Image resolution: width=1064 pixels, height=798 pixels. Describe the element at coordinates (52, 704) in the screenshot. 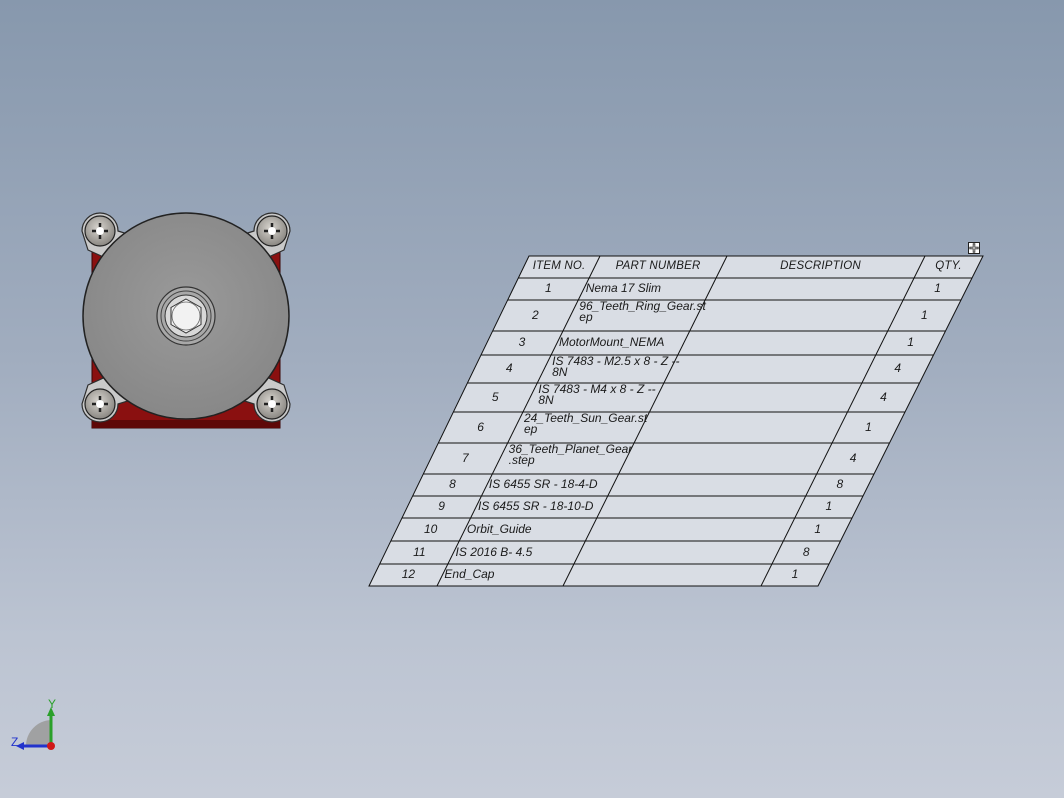

I see `y-axis-label: Y` at that location.